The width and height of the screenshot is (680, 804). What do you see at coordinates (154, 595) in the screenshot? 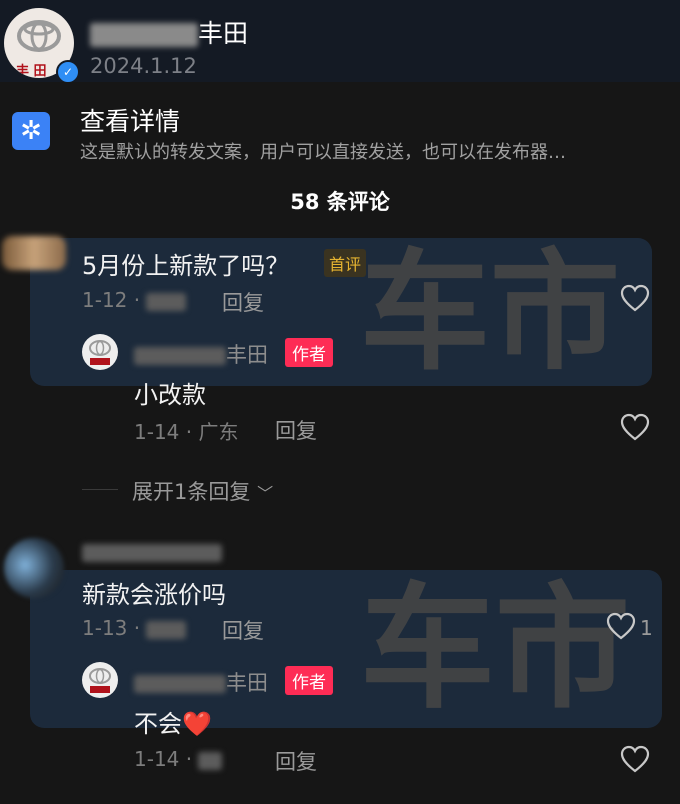
I see `comment-text: 新款会涨价吗` at bounding box center [154, 595].